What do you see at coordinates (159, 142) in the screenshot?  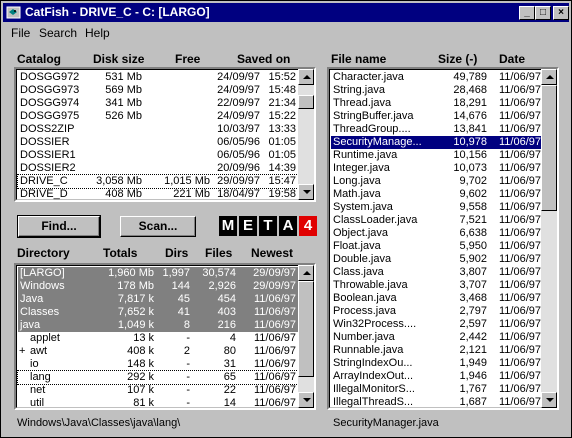 I see `catalog-row: DOSSIER 06/05/96 01:05` at bounding box center [159, 142].